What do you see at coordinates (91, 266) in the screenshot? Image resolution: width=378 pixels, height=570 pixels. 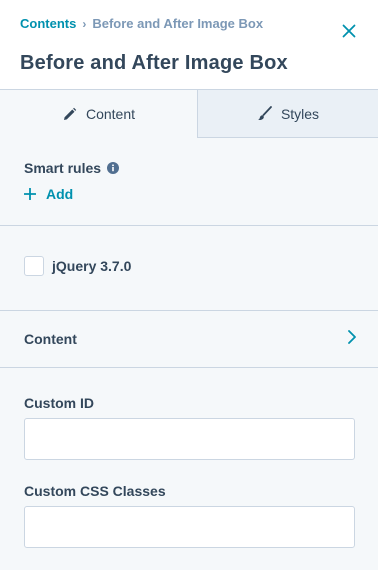 I see `jquery-checkbox-label: jQuery 3.7.0` at bounding box center [91, 266].